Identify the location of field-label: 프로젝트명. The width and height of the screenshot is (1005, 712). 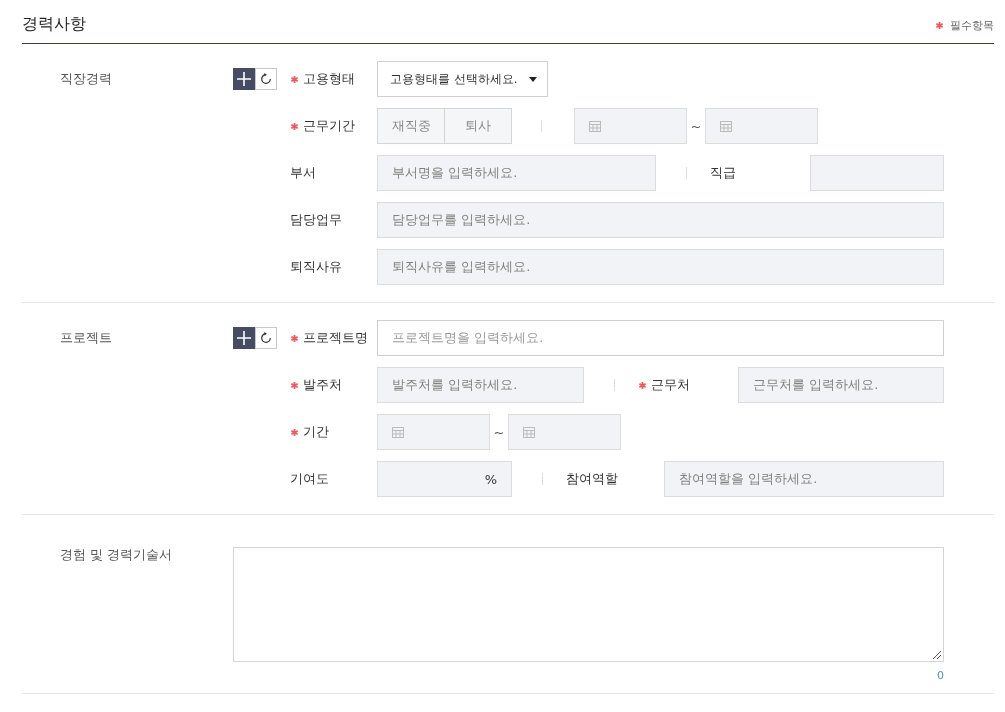
(333, 338).